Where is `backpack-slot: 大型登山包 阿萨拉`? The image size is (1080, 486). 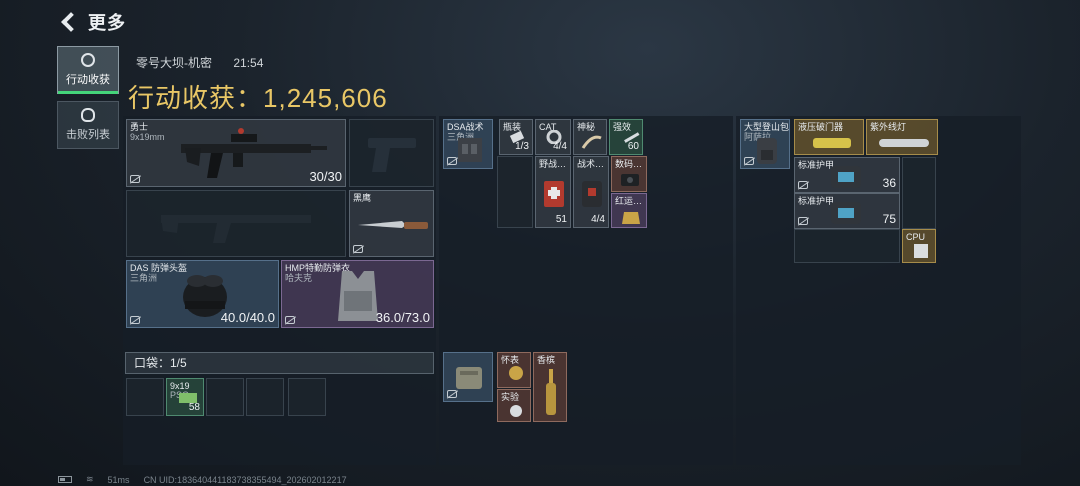
backpack-slot: 大型登山包 阿萨拉 is located at coordinates (765, 144).